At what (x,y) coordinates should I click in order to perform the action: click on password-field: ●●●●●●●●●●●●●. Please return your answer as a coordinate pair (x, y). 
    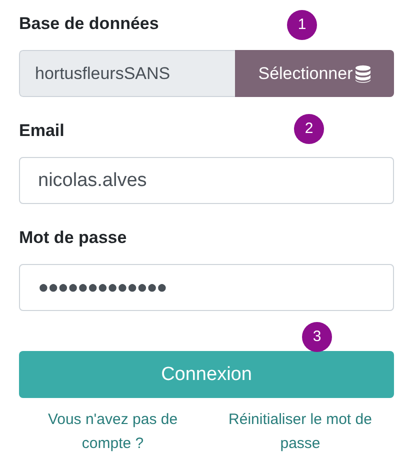
    Looking at the image, I should click on (206, 287).